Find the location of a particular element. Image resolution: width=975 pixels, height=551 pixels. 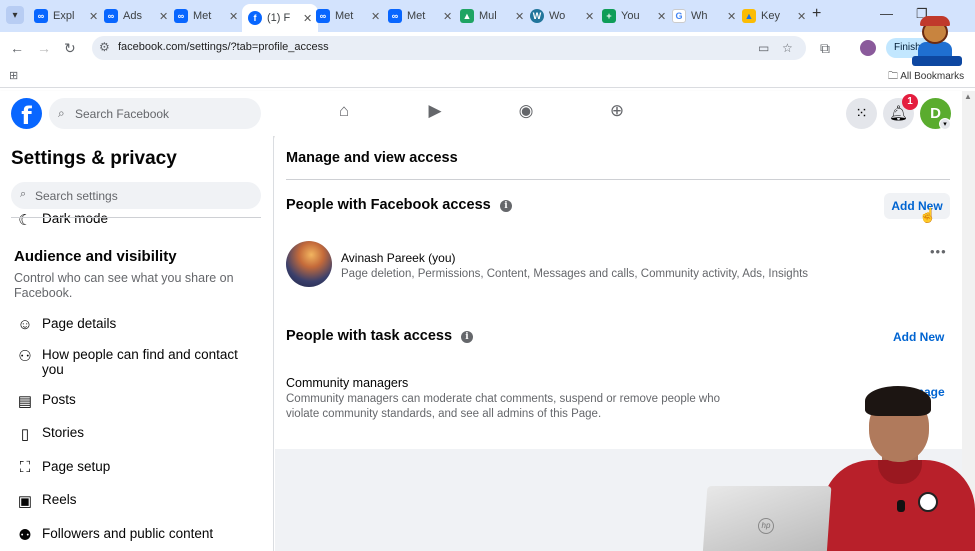

settings-search-input: ⌕ Search settings is located at coordinates (136, 195).